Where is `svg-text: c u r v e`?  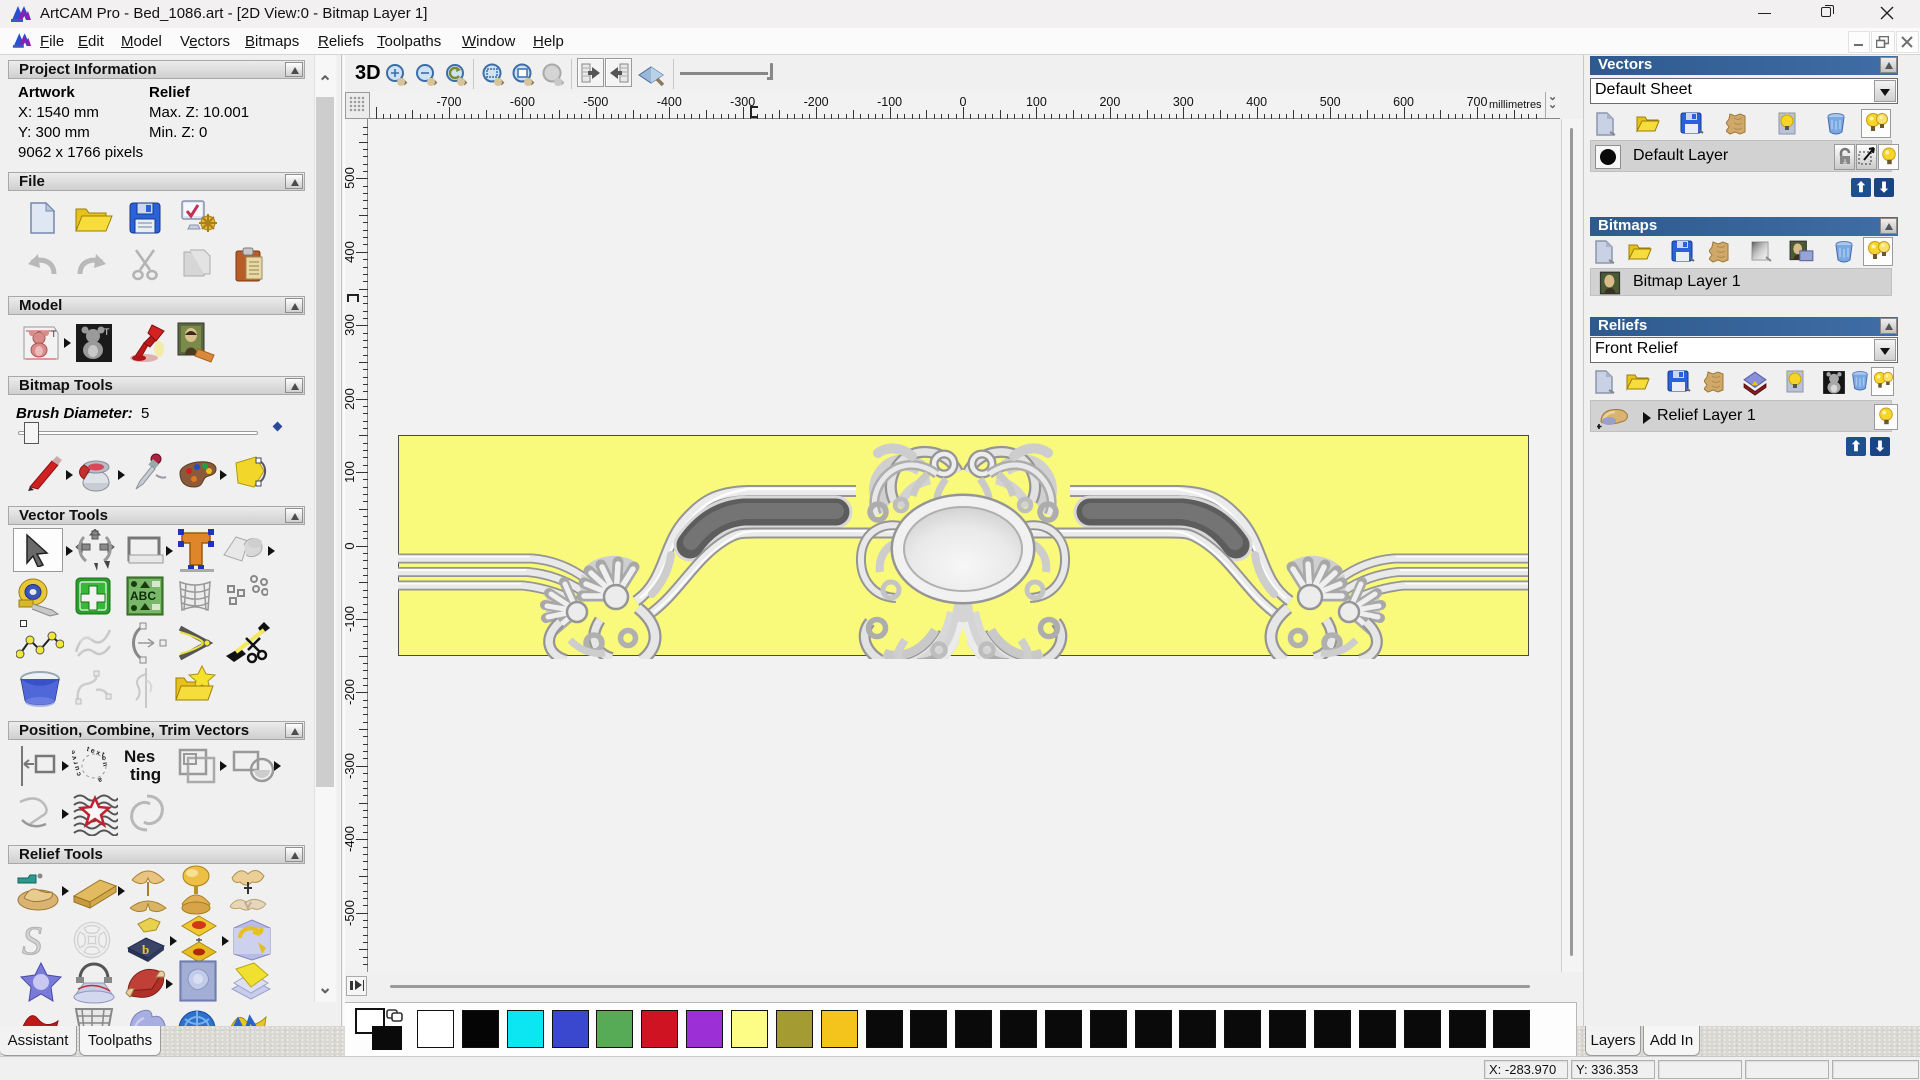
svg-text: c u r v e is located at coordinates (77, 762).